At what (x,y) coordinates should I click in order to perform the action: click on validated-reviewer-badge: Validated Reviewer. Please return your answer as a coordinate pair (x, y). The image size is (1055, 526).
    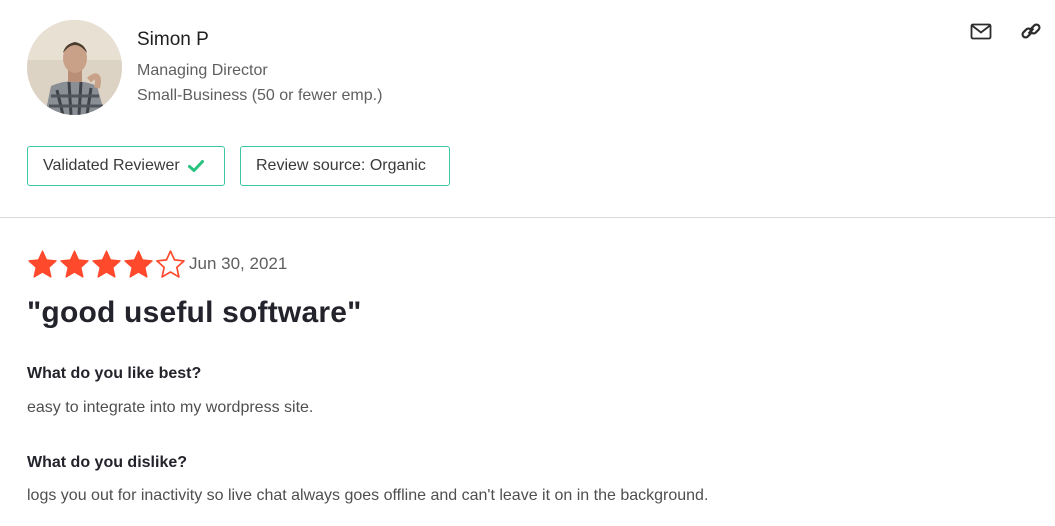
    Looking at the image, I should click on (126, 166).